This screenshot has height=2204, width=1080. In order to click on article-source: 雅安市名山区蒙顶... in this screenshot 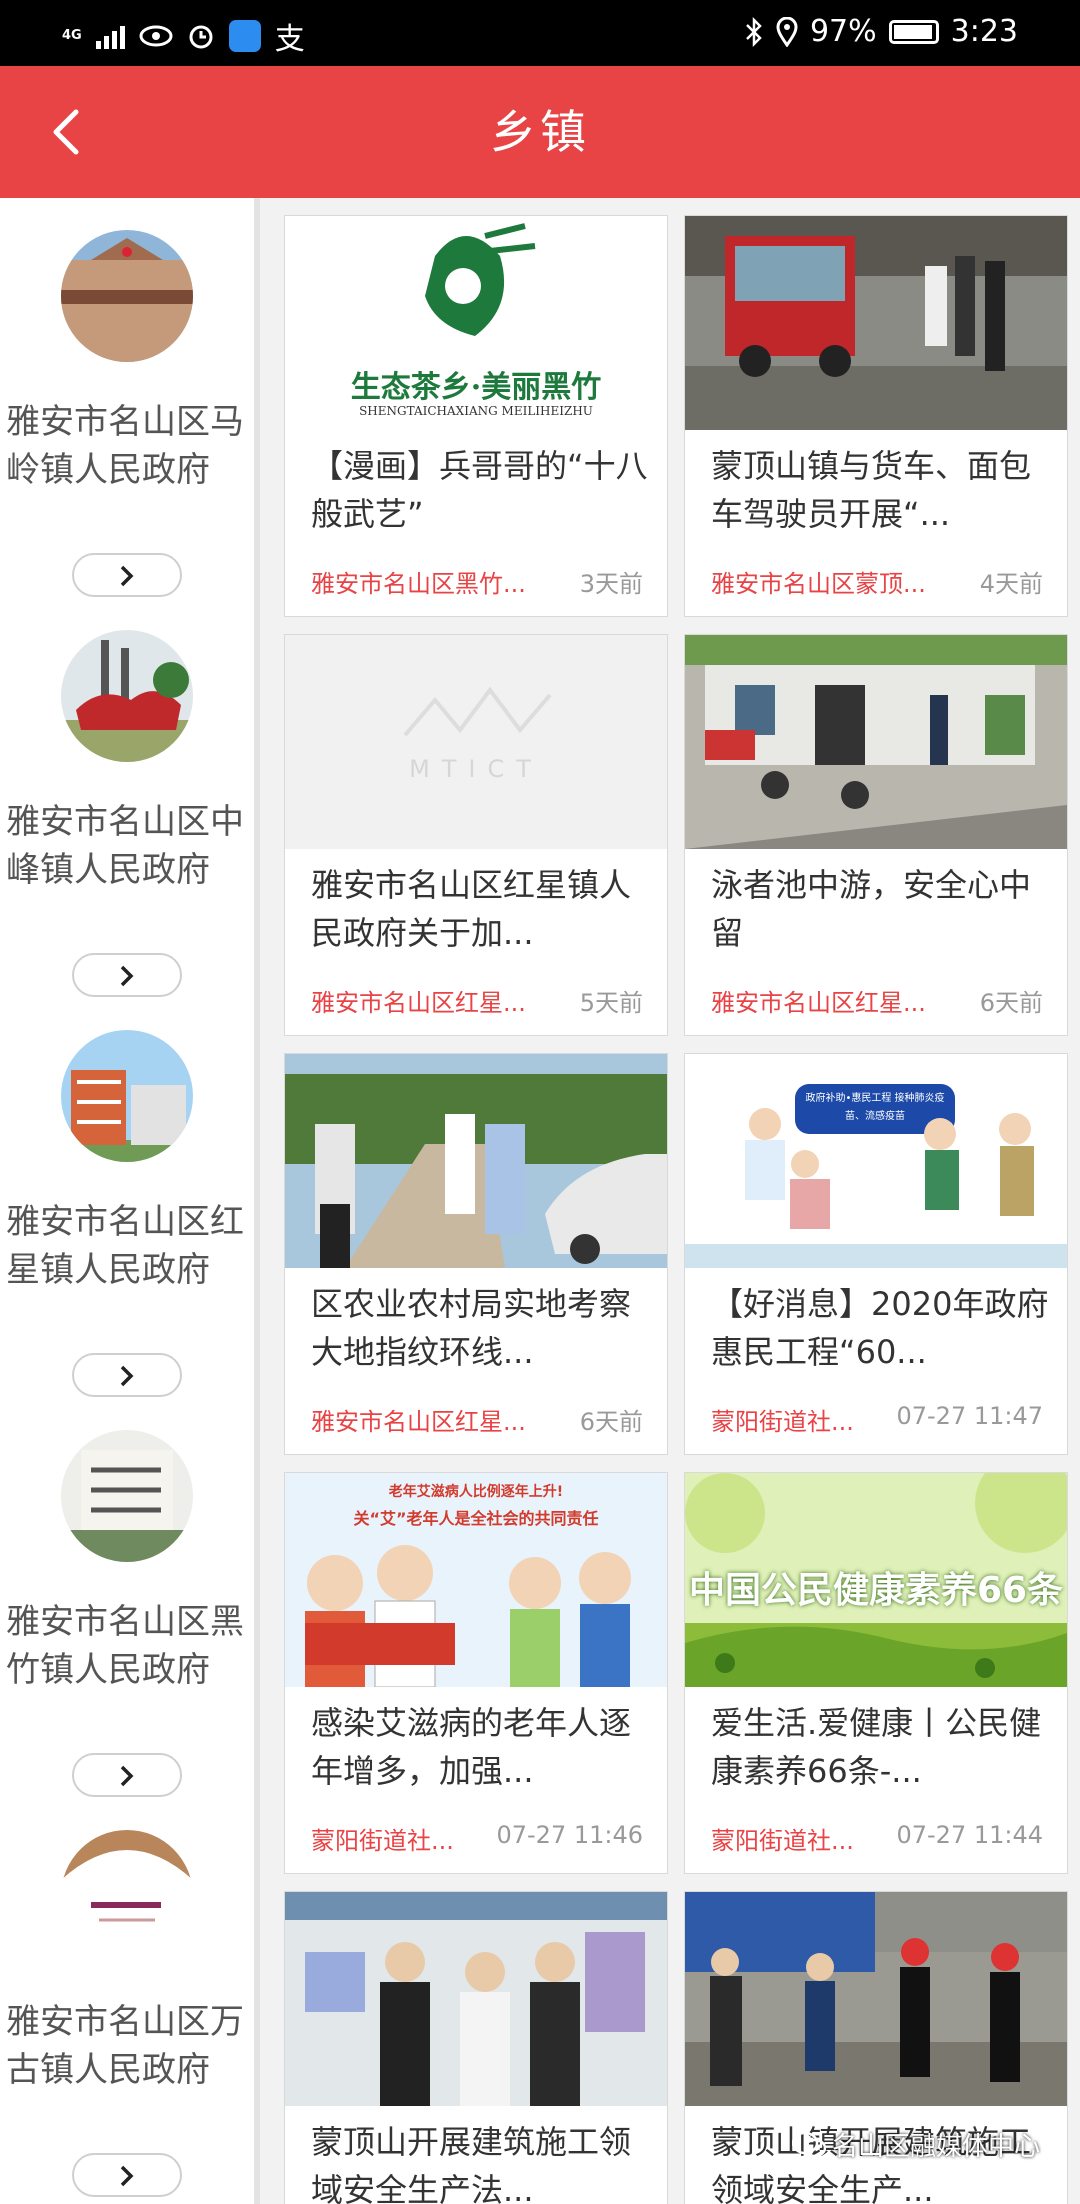, I will do `click(818, 584)`.